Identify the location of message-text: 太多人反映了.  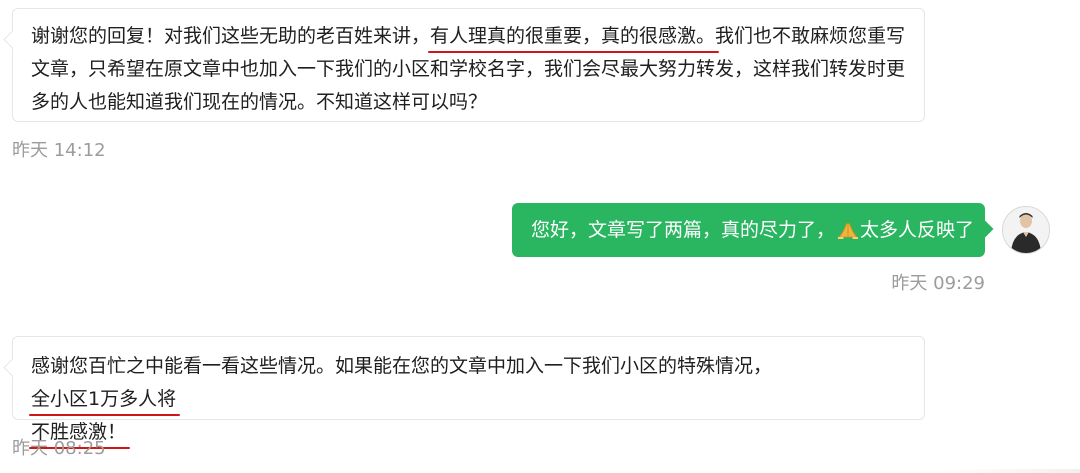
(917, 230).